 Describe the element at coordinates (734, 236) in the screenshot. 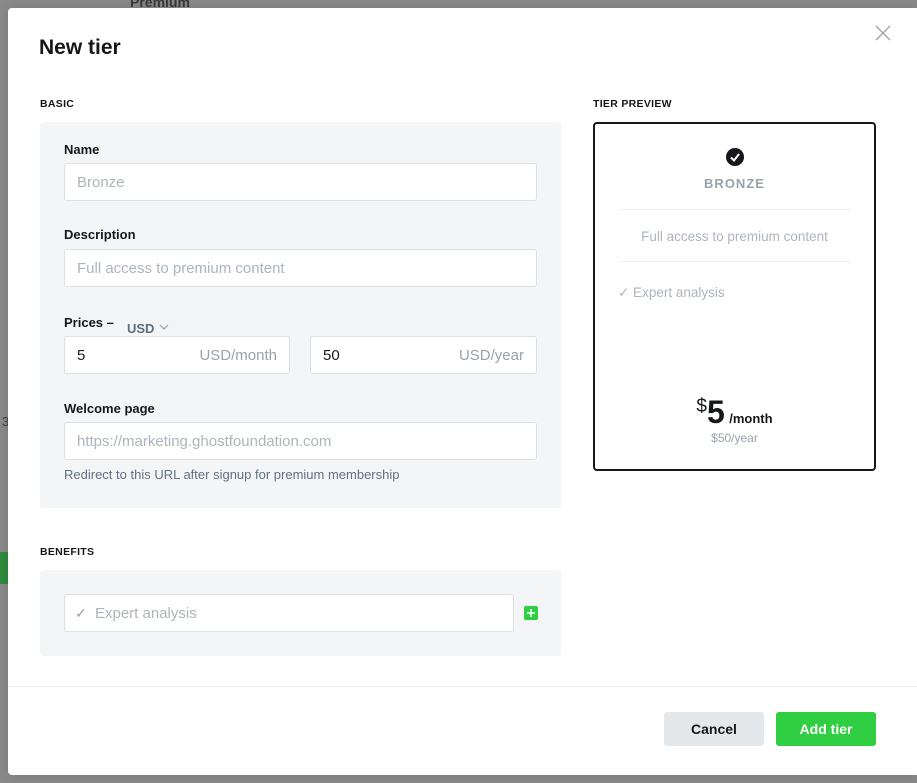

I see `preview-description: Full access to premium content` at that location.